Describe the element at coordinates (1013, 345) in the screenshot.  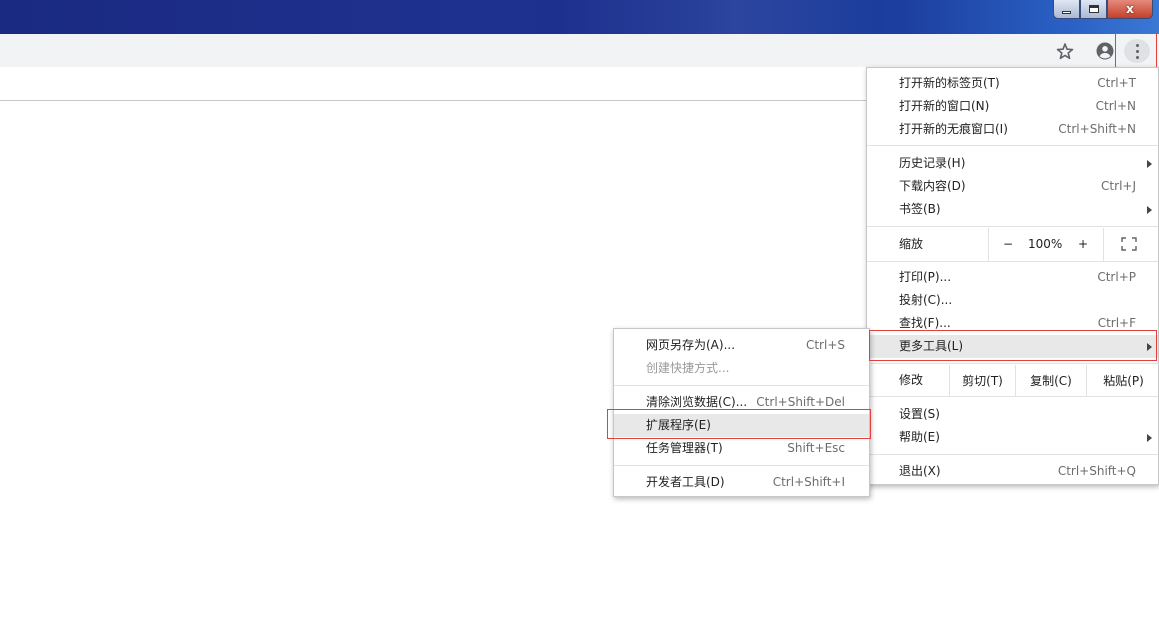
I see `more-tools-highlight` at that location.